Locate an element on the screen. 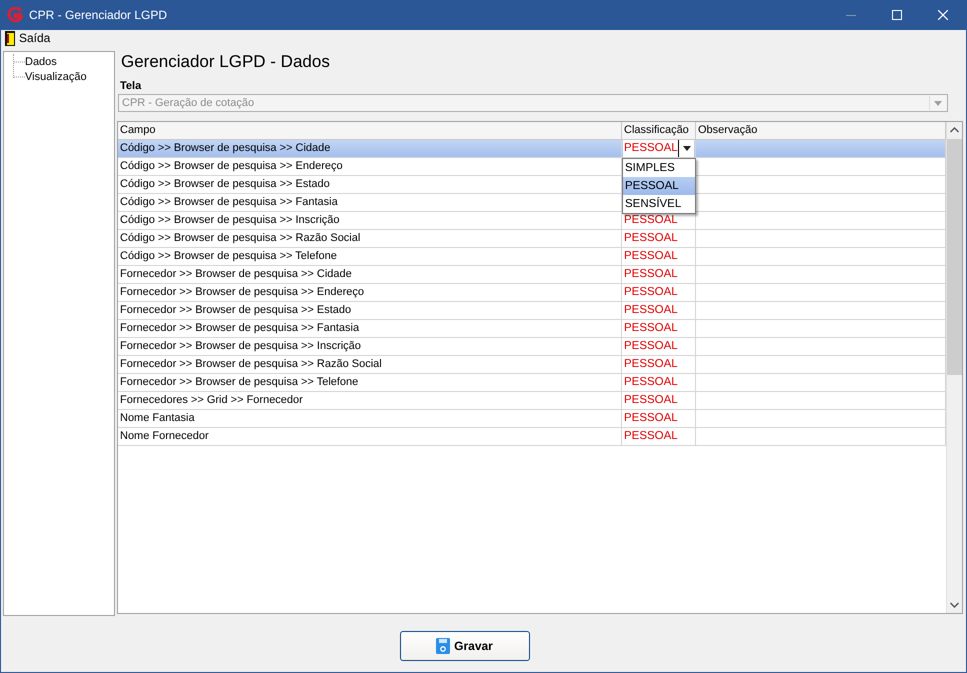 The image size is (967, 673). table-cell: Fornecedor >> Browser de pesquisa >> Estado is located at coordinates (370, 310).